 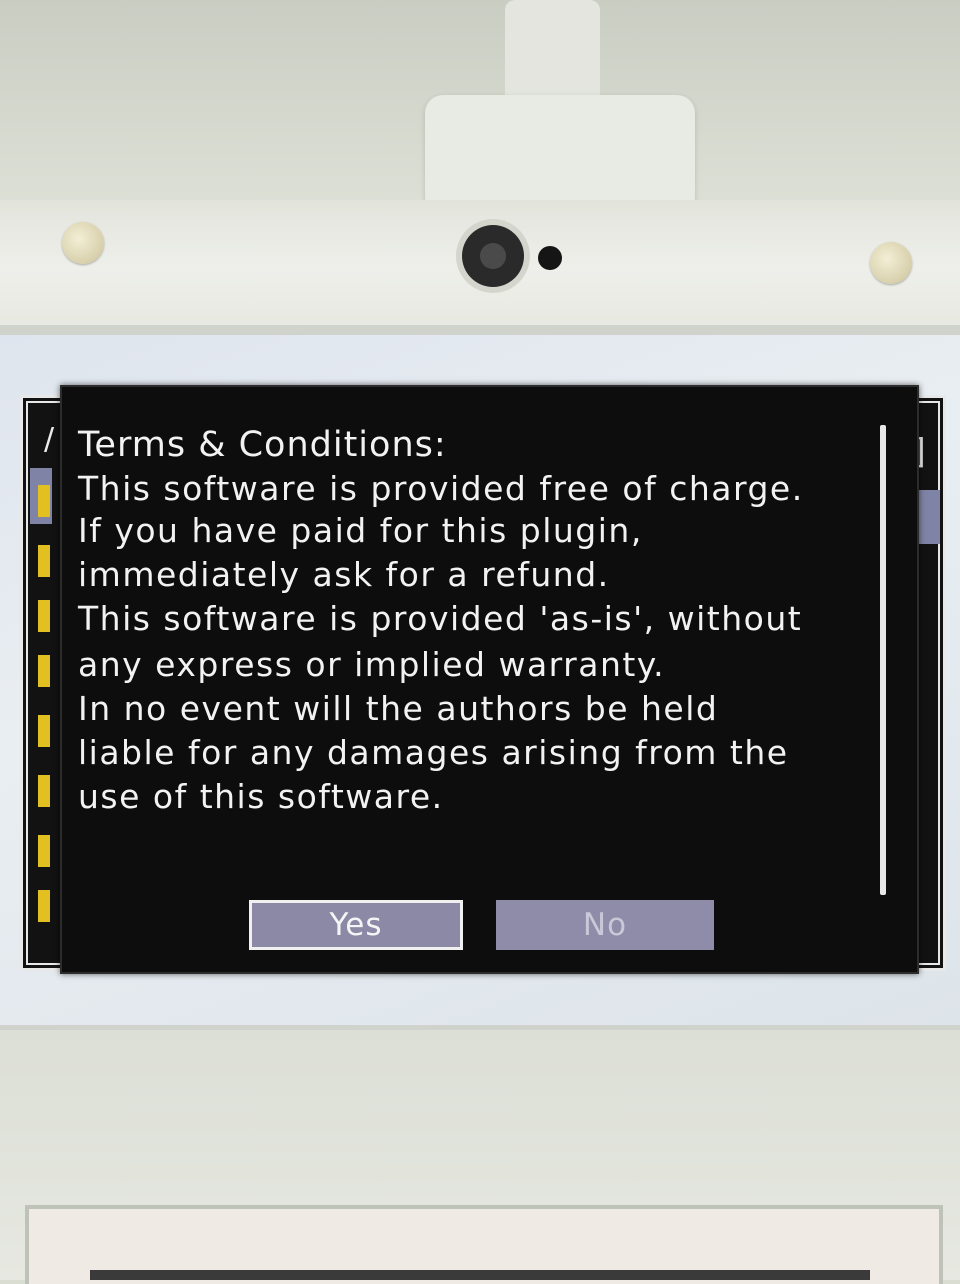 I want to click on camera-lens-icon, so click(x=493, y=256).